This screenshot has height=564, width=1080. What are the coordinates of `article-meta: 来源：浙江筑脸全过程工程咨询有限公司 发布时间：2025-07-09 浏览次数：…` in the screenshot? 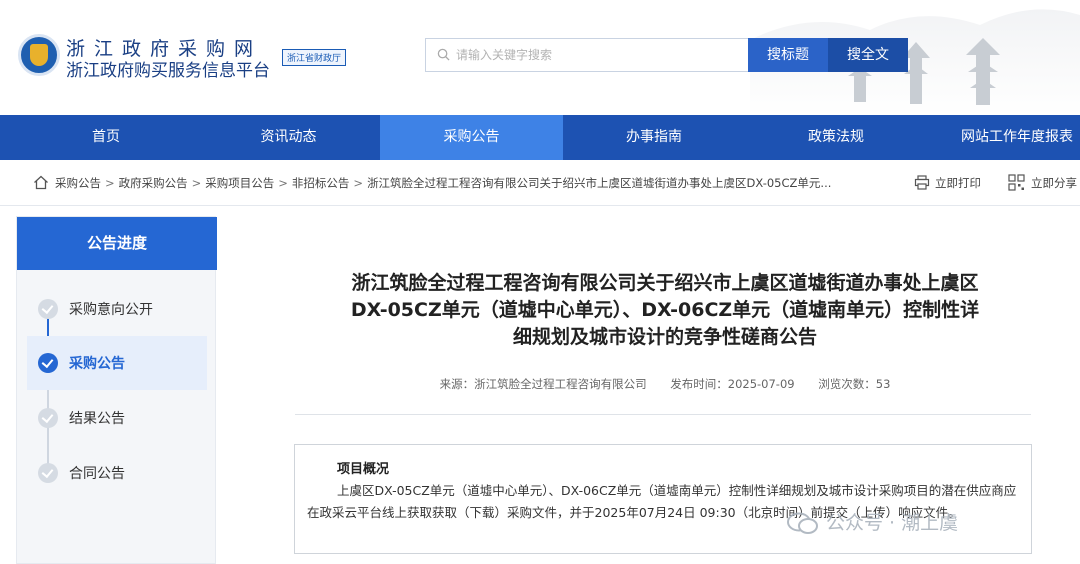 It's located at (665, 384).